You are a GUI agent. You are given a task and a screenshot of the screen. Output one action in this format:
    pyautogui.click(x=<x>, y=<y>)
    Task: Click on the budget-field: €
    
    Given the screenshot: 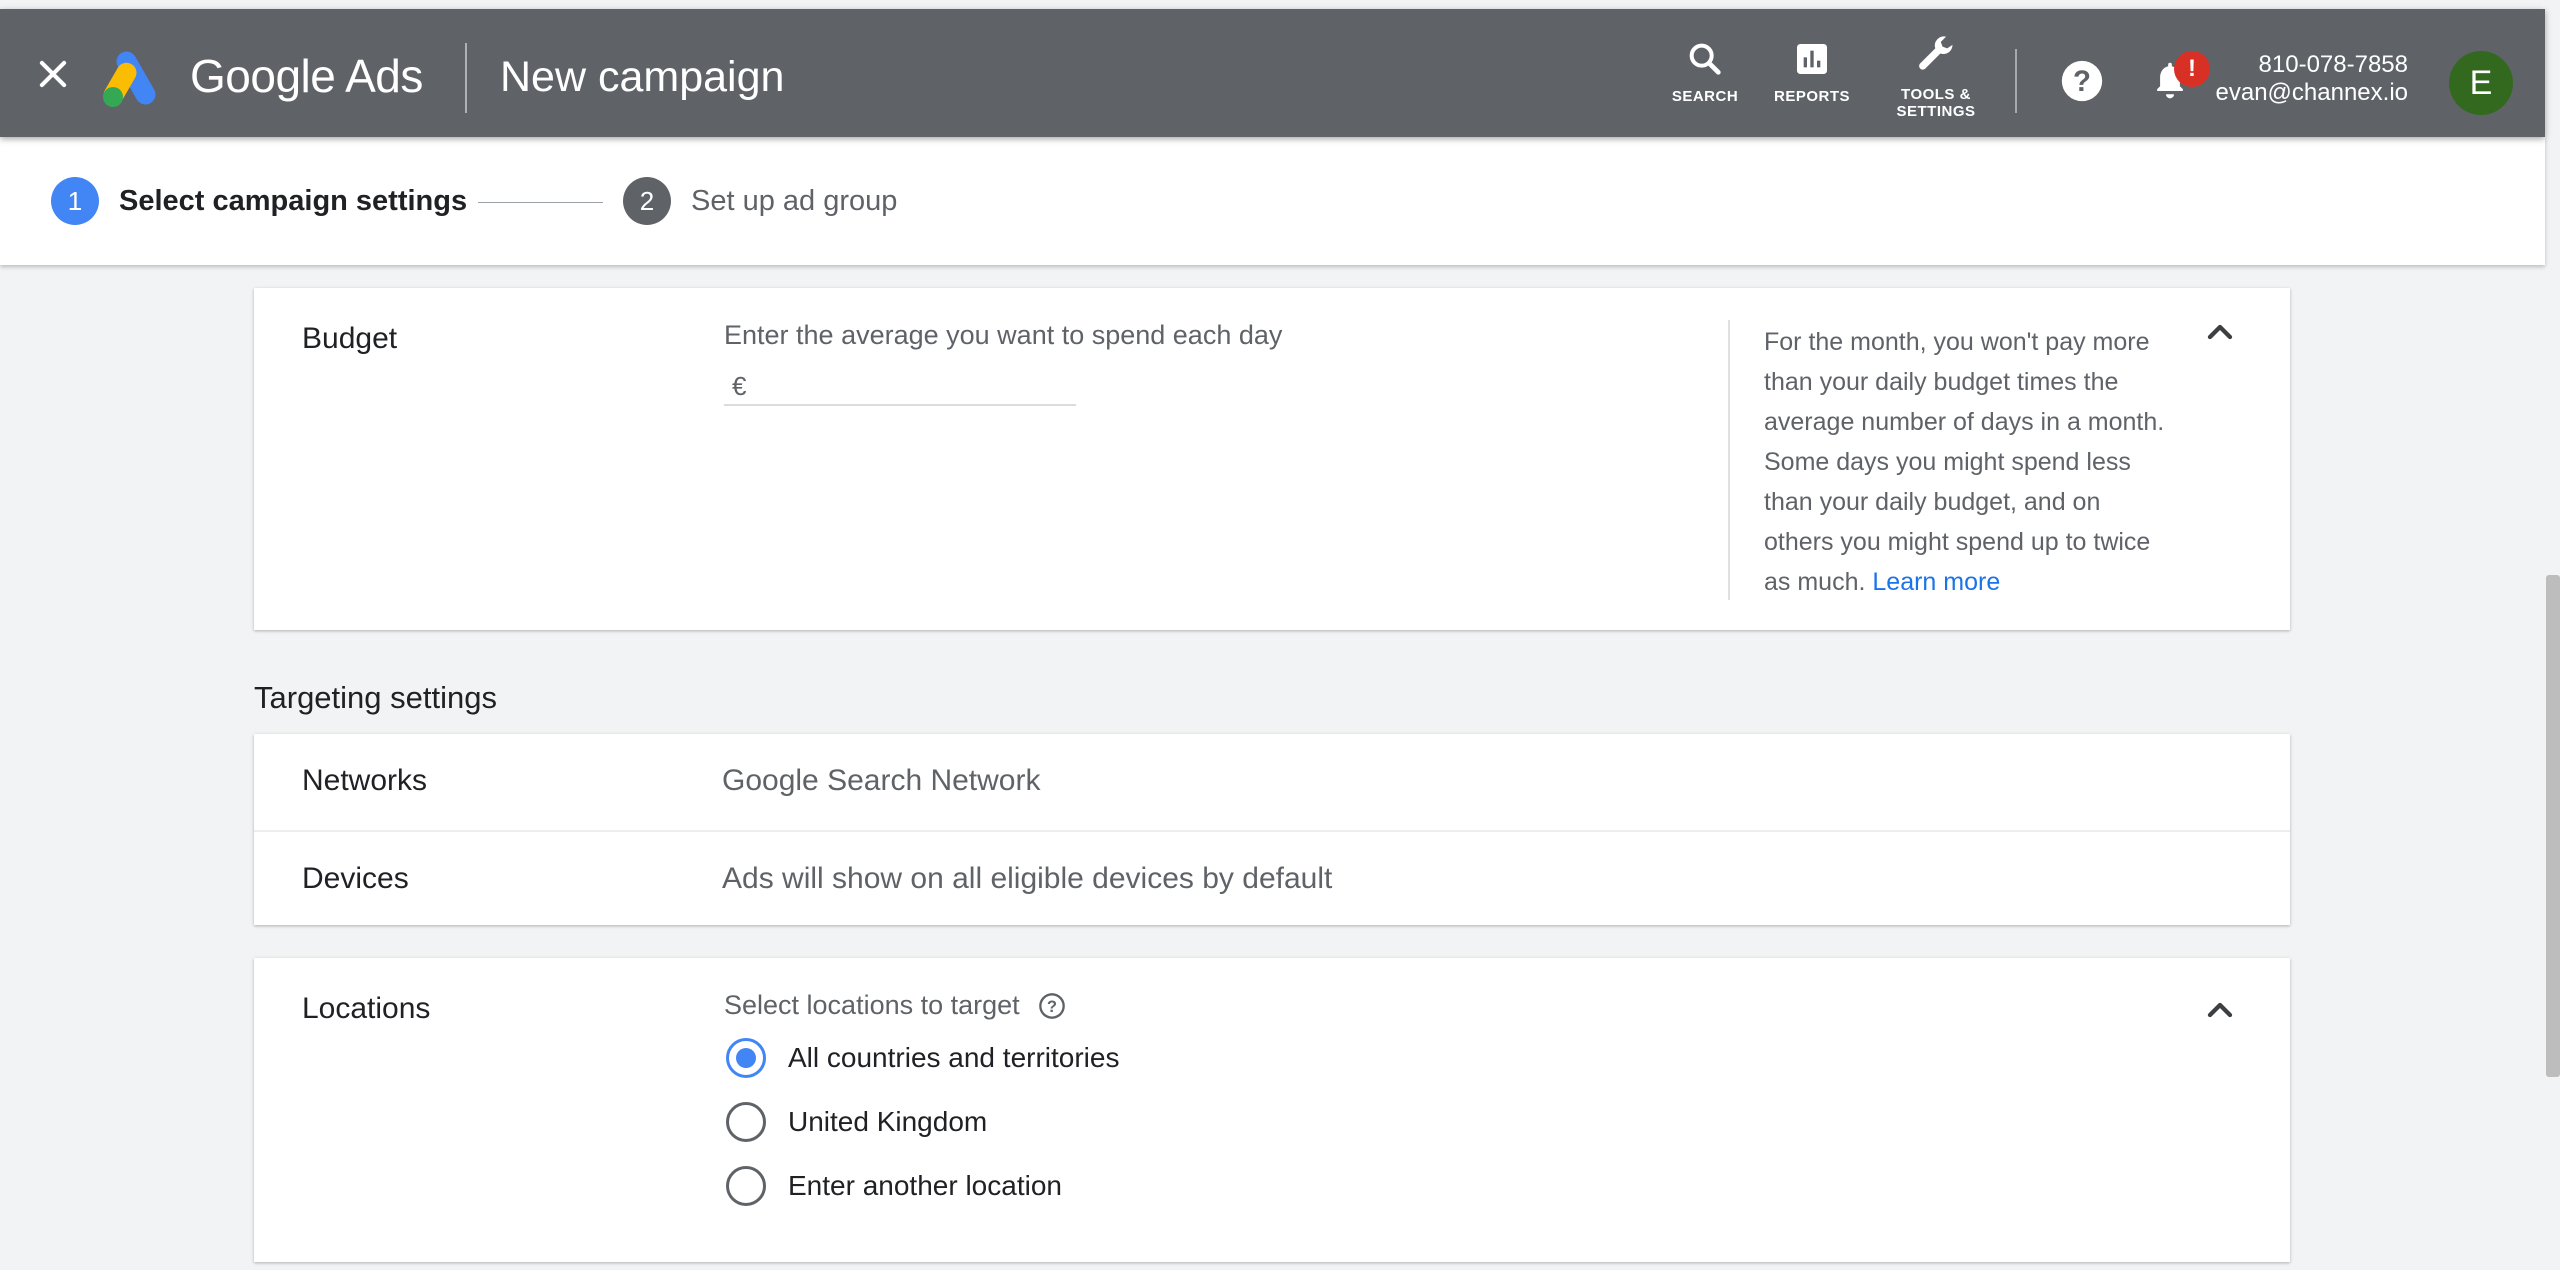 What is the action you would take?
    pyautogui.click(x=900, y=386)
    